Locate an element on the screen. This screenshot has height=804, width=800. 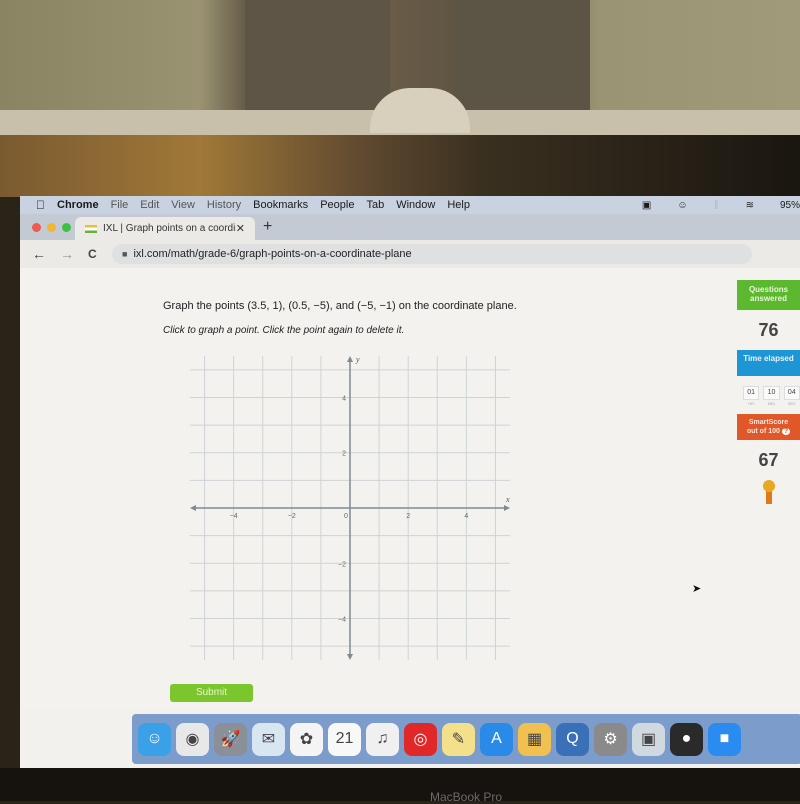
timer-hours: 01 HR is located at coordinates (751, 396).